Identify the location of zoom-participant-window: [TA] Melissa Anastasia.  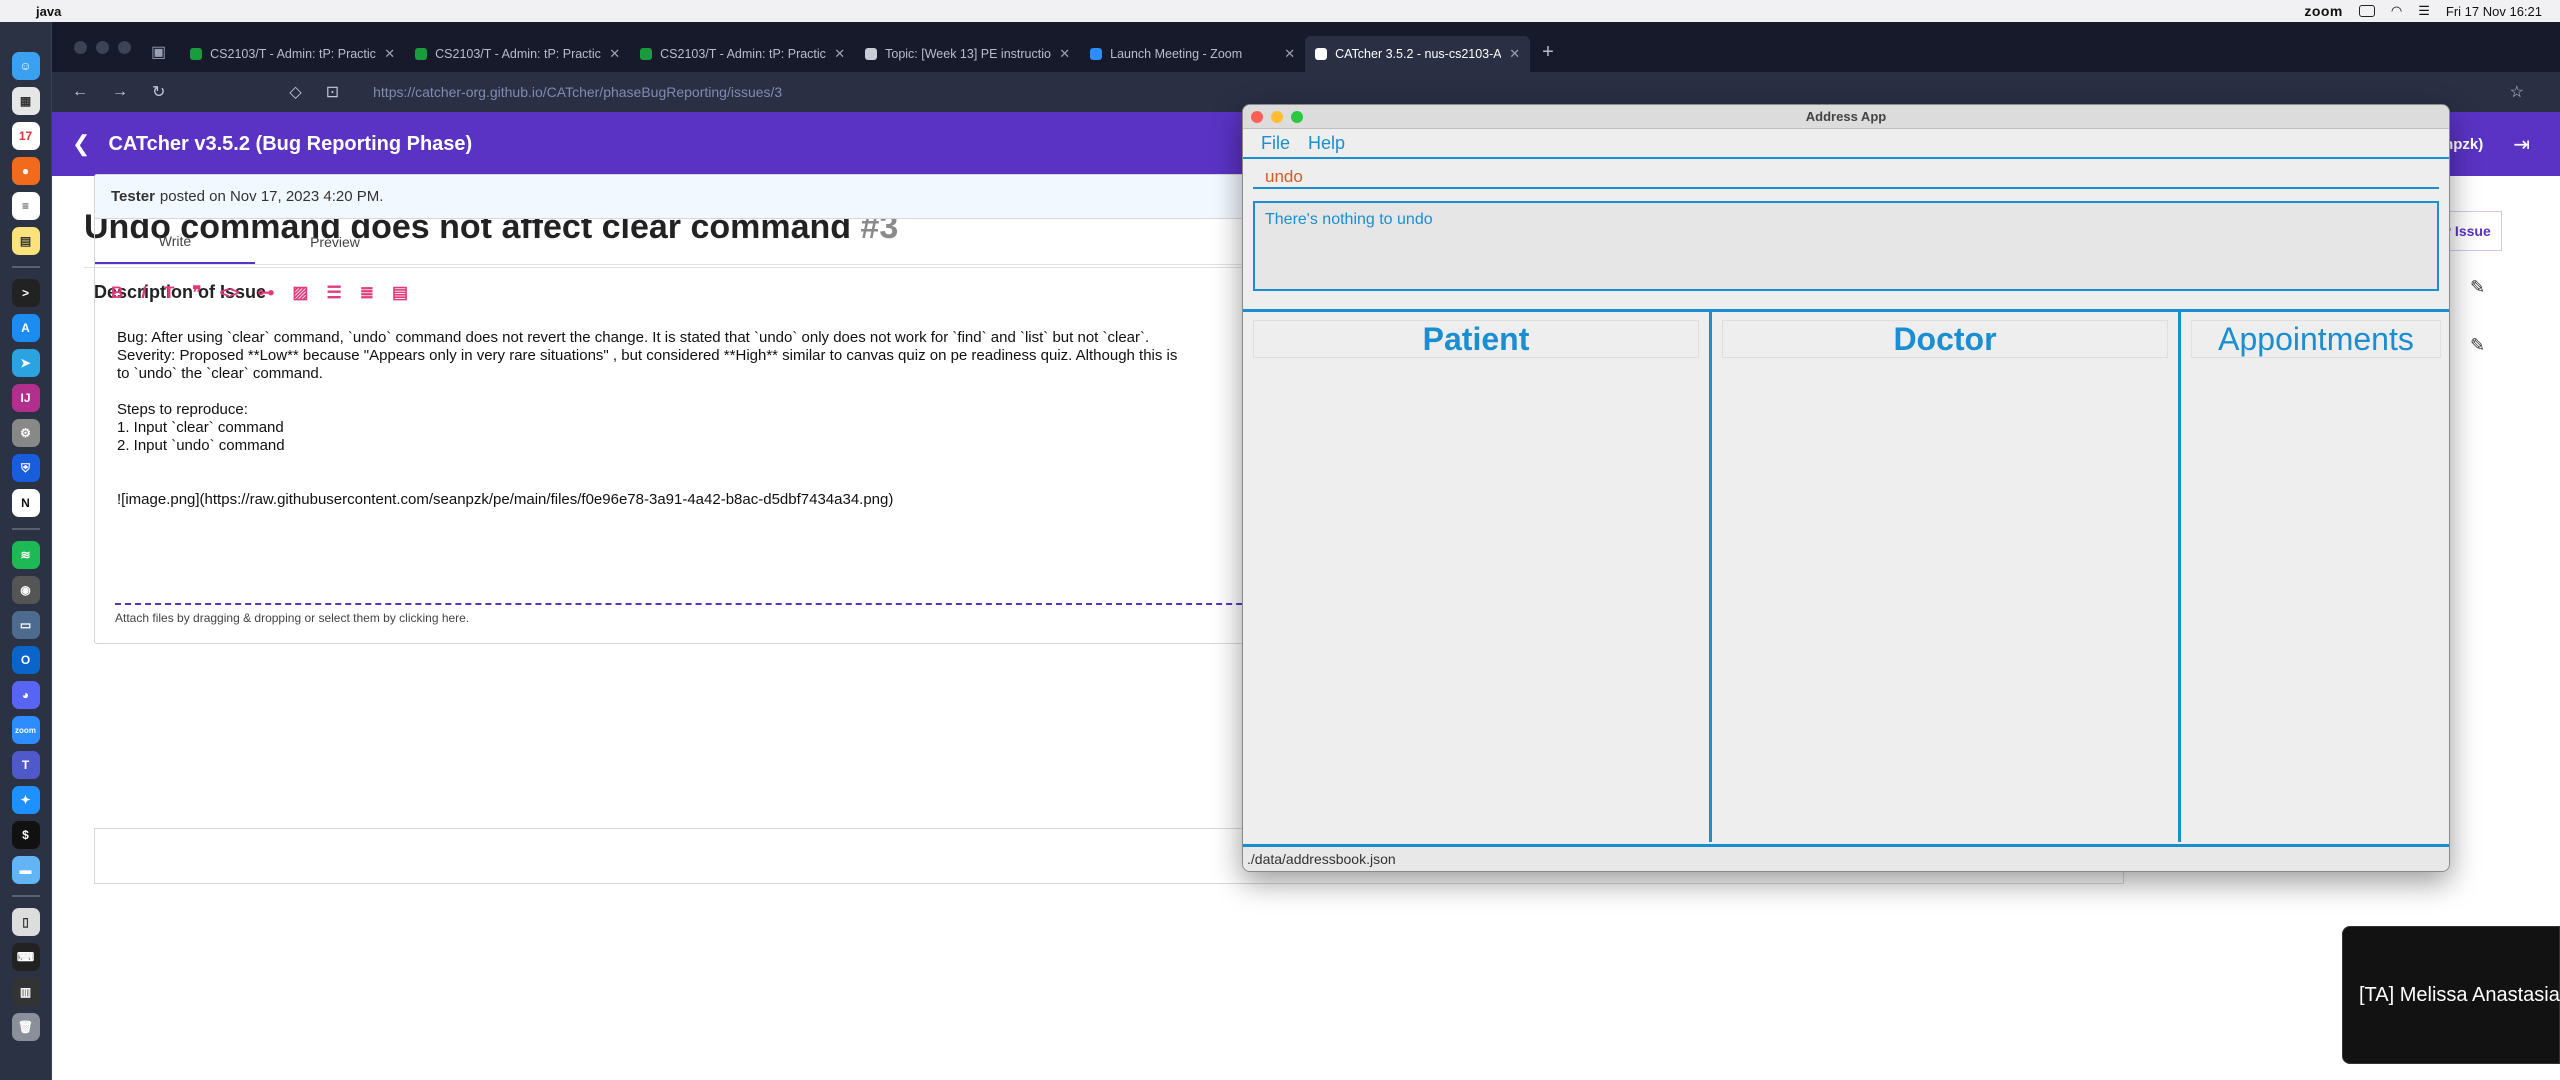
(2451, 995).